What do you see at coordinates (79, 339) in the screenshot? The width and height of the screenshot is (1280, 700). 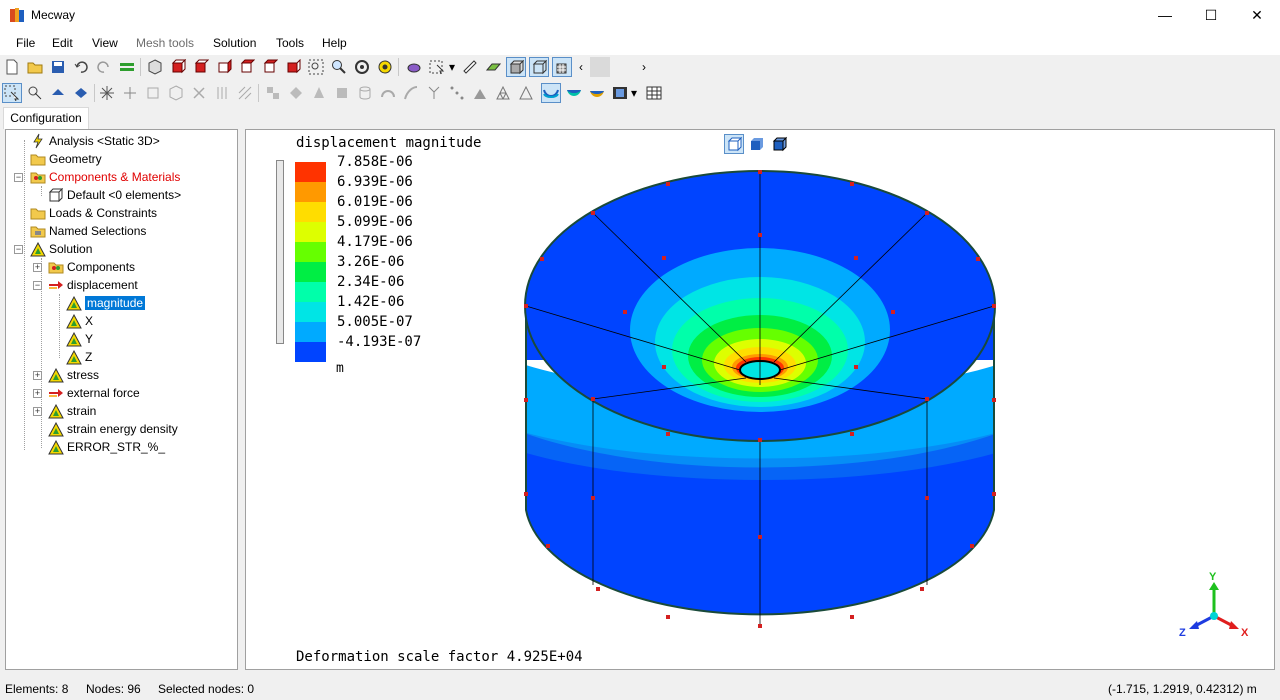 I see `tree-item-y: Y` at bounding box center [79, 339].